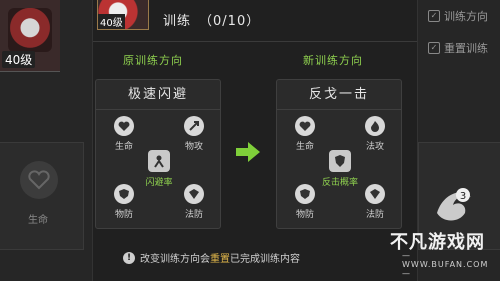 The height and width of the screenshot is (281, 500). I want to click on avatar-level: 40级, so click(111, 21).